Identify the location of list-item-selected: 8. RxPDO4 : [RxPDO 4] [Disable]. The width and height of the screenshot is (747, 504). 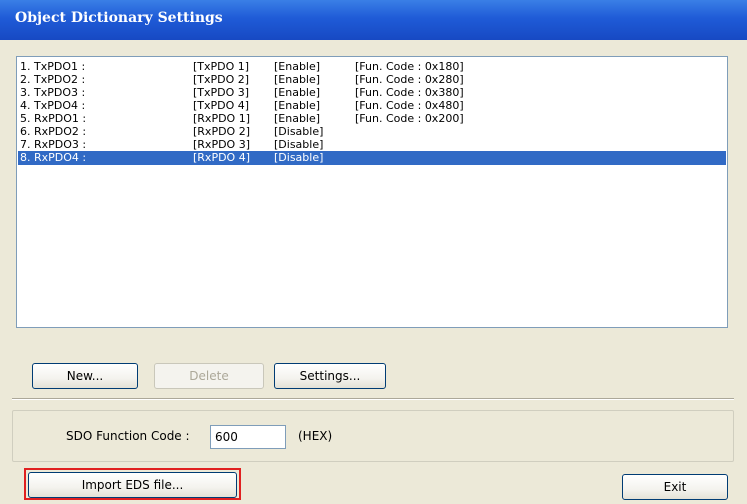
(372, 158).